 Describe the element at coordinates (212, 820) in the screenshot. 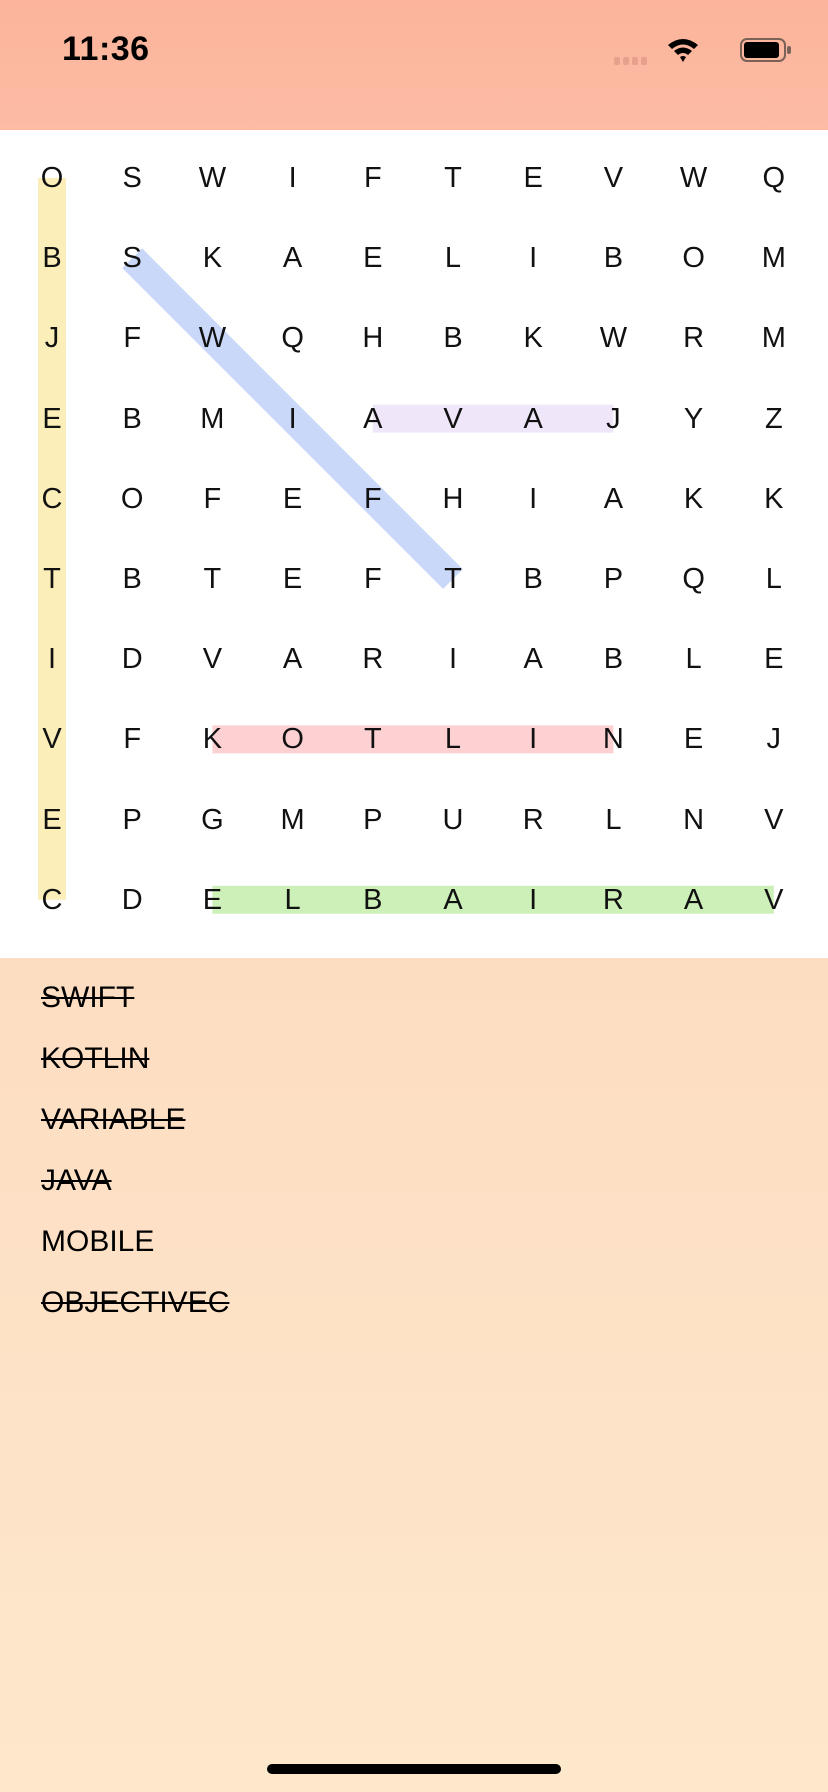

I see `grid-cell: G` at that location.